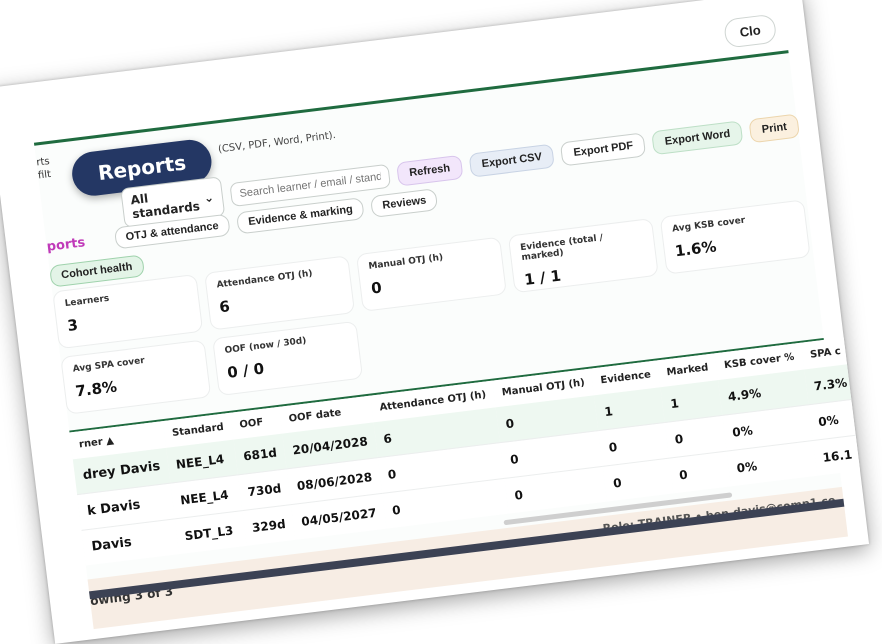  What do you see at coordinates (136, 377) in the screenshot?
I see `card-avg-spa: Avg SPA cover 7.8%` at bounding box center [136, 377].